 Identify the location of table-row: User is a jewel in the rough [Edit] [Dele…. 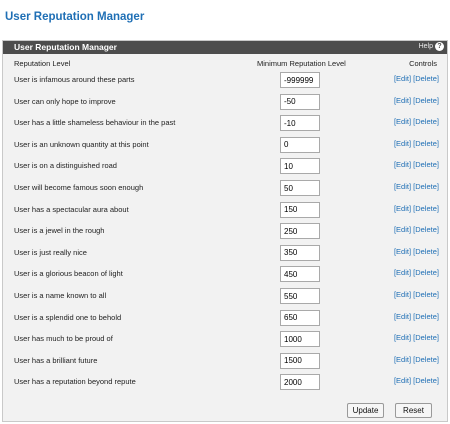
(225, 233).